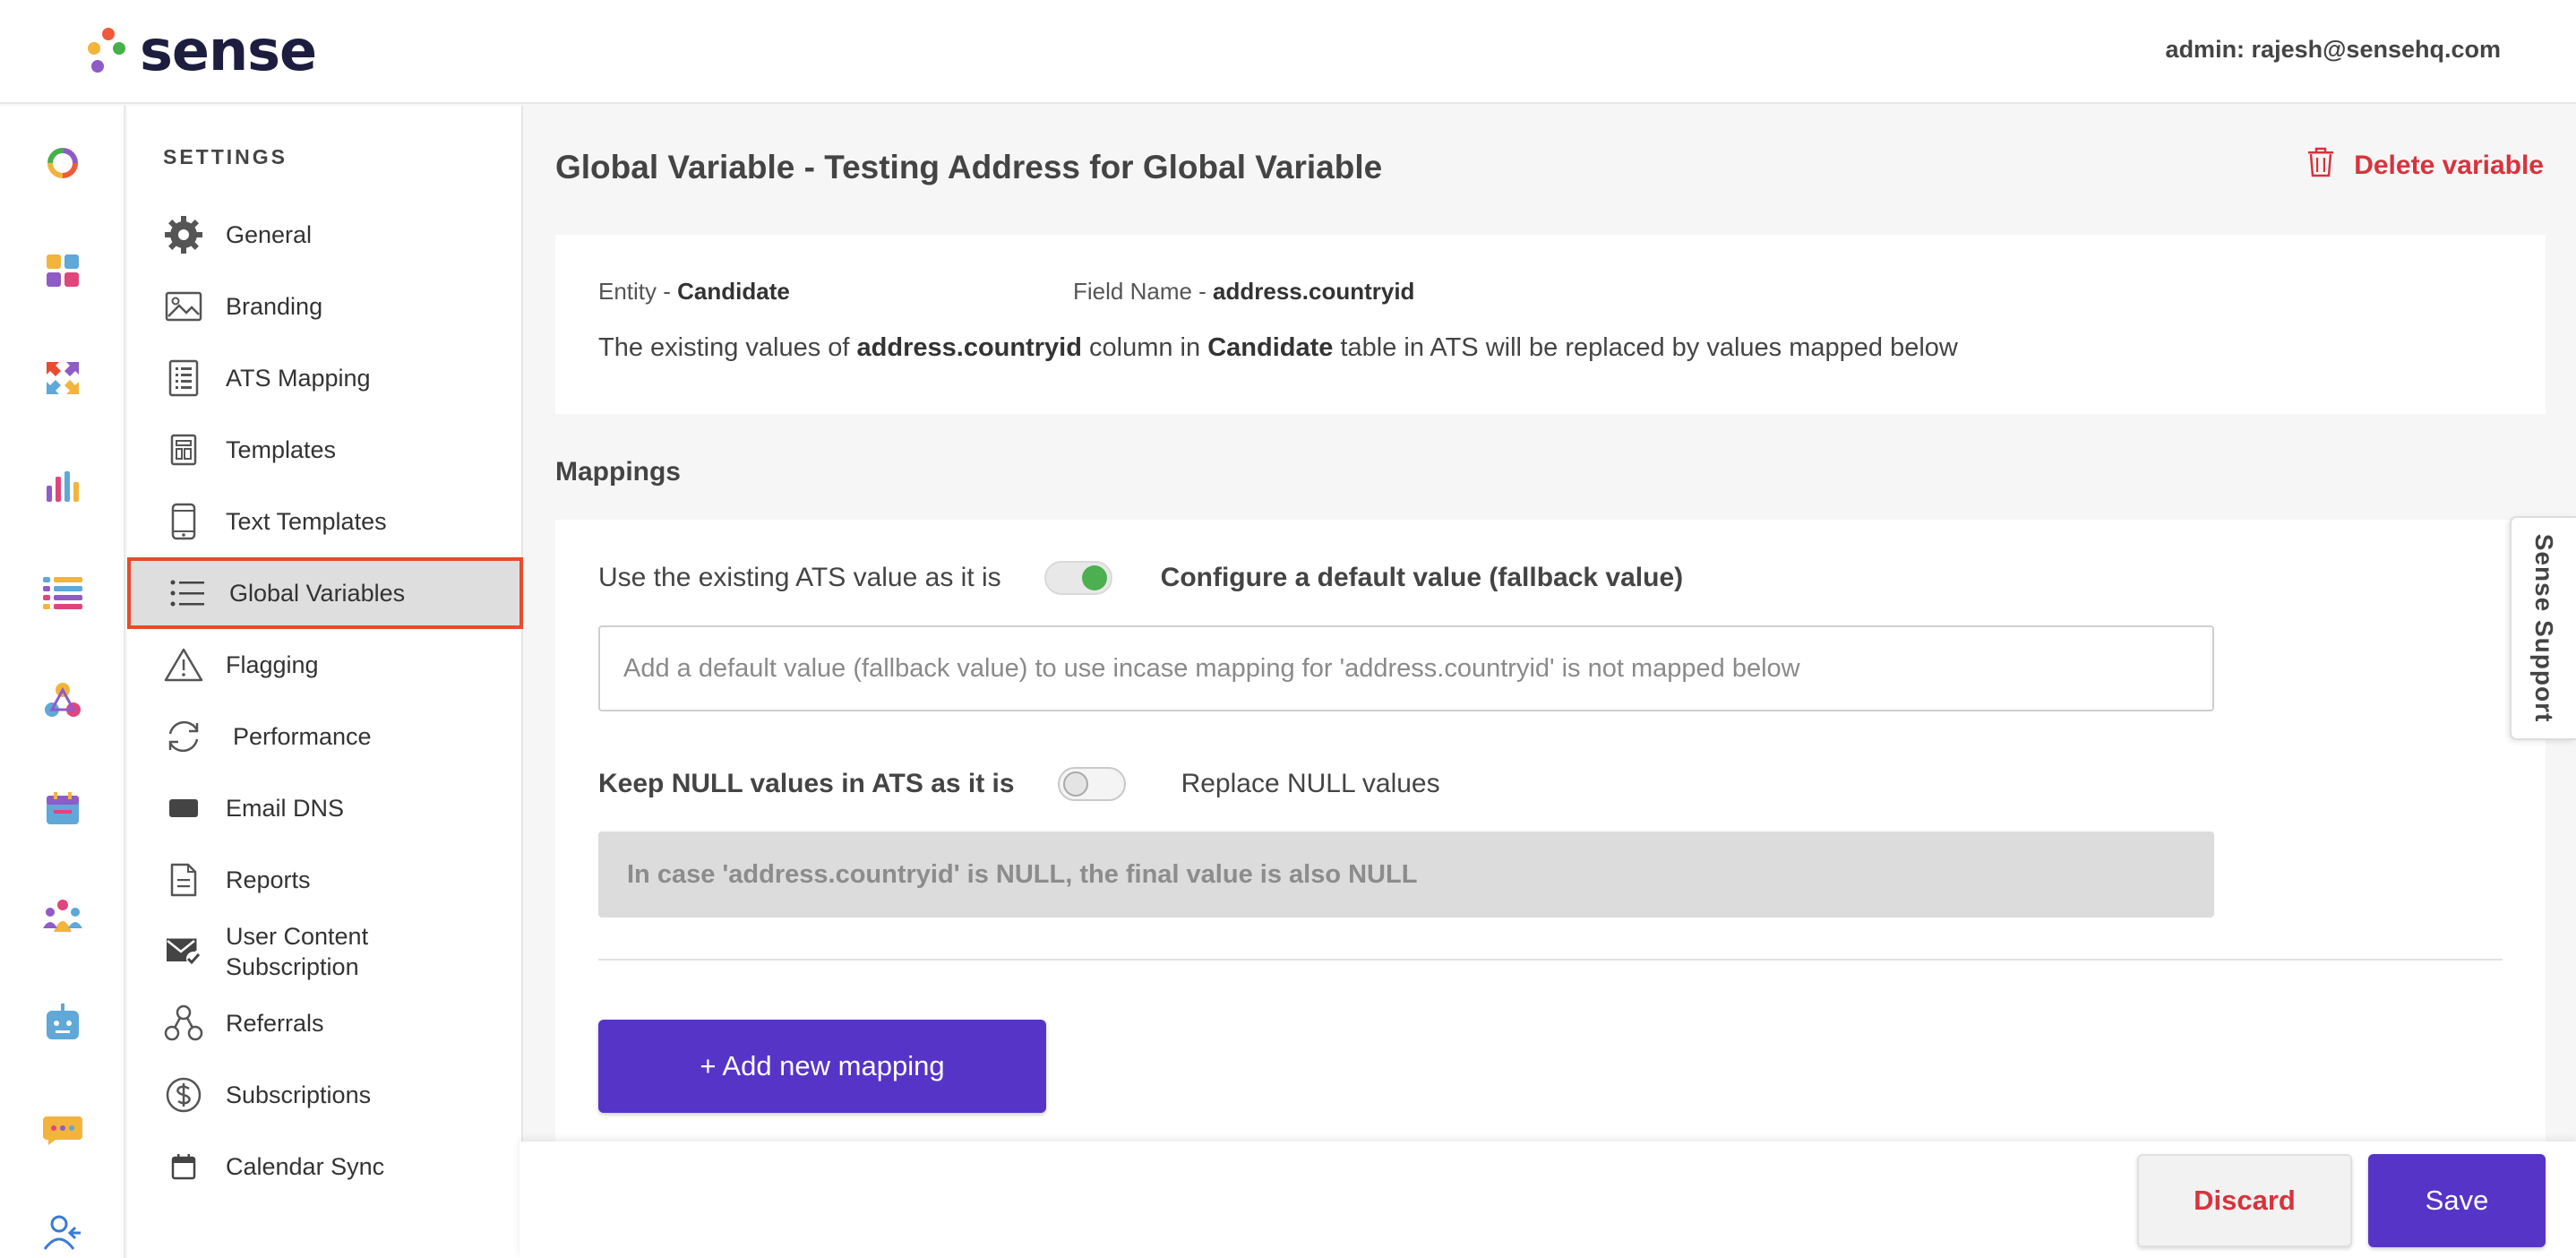 The image size is (2576, 1258). What do you see at coordinates (183, 951) in the screenshot?
I see `mail-check-icon` at bounding box center [183, 951].